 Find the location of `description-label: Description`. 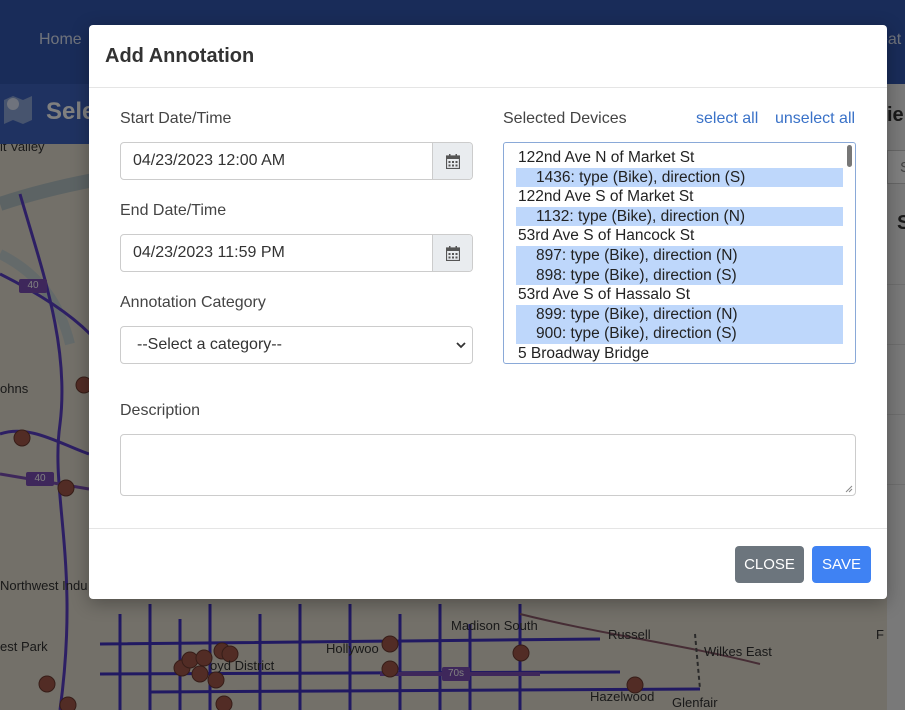

description-label: Description is located at coordinates (160, 410).